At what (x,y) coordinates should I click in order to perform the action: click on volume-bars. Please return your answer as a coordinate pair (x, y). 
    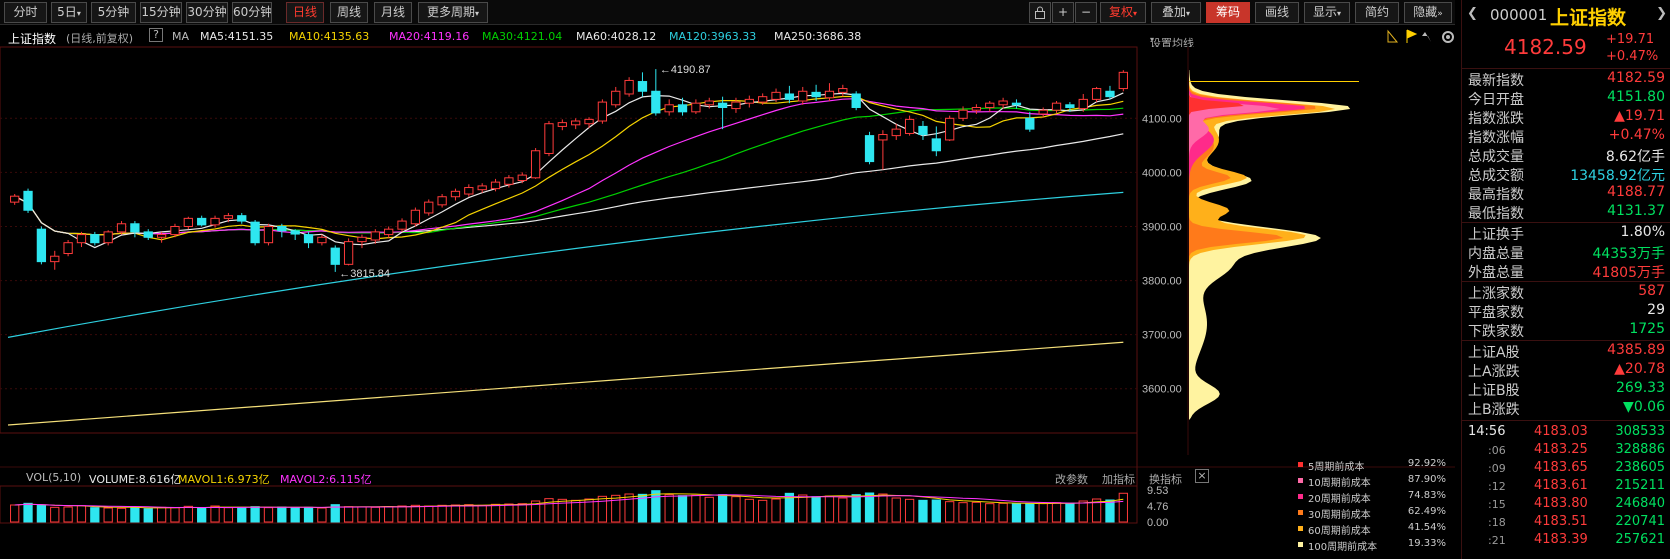
    Looking at the image, I should click on (569, 506).